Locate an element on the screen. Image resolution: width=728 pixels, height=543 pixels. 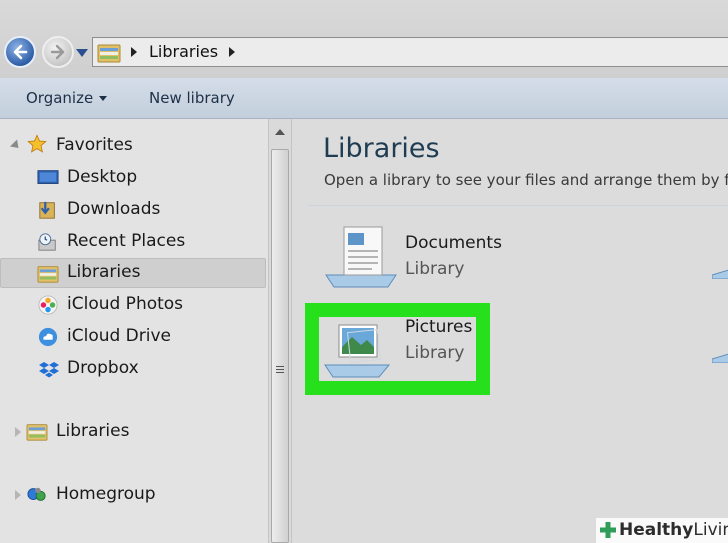
library-name: Pictures is located at coordinates (439, 327).